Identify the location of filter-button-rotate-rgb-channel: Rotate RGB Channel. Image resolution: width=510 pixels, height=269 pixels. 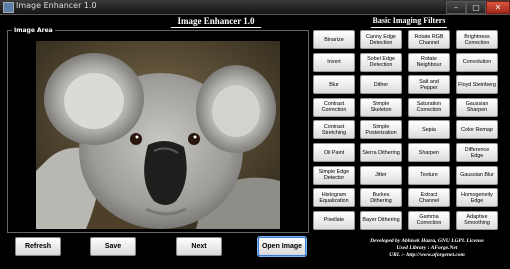
(429, 39).